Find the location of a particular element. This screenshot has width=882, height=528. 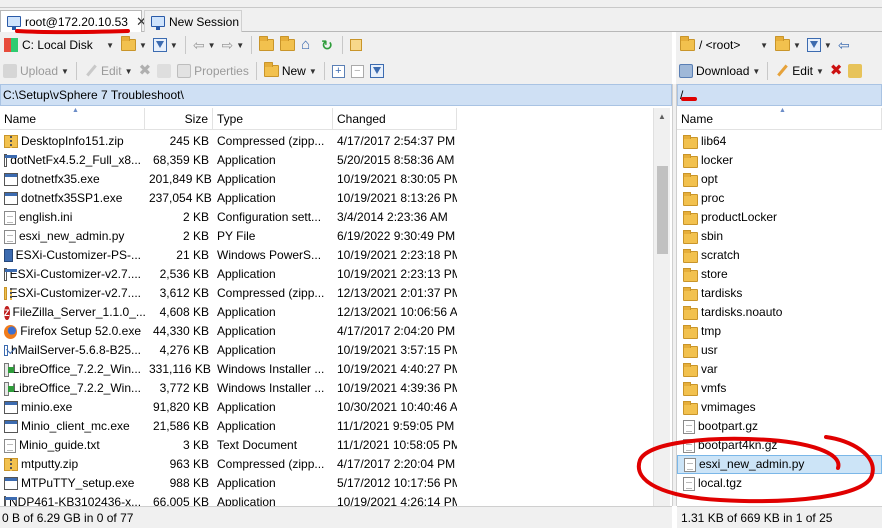

local-nav-toolbar: C: Local Disk ▼ ▼ ▼ ⇦ ▼ ⇨ ▼ ⌂ ↻ is located at coordinates (336, 45).